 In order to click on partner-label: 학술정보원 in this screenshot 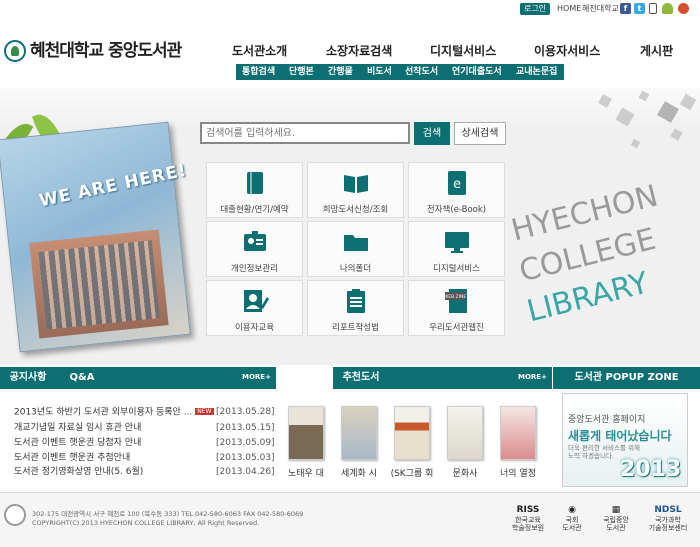, I will do `click(528, 528)`.